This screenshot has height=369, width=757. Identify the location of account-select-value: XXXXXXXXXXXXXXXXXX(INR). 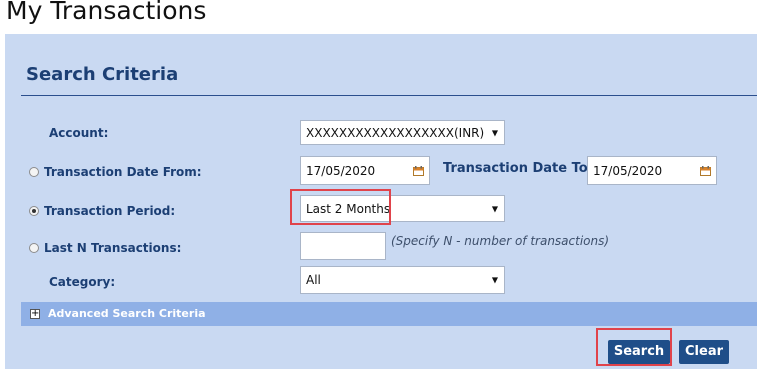
(395, 132).